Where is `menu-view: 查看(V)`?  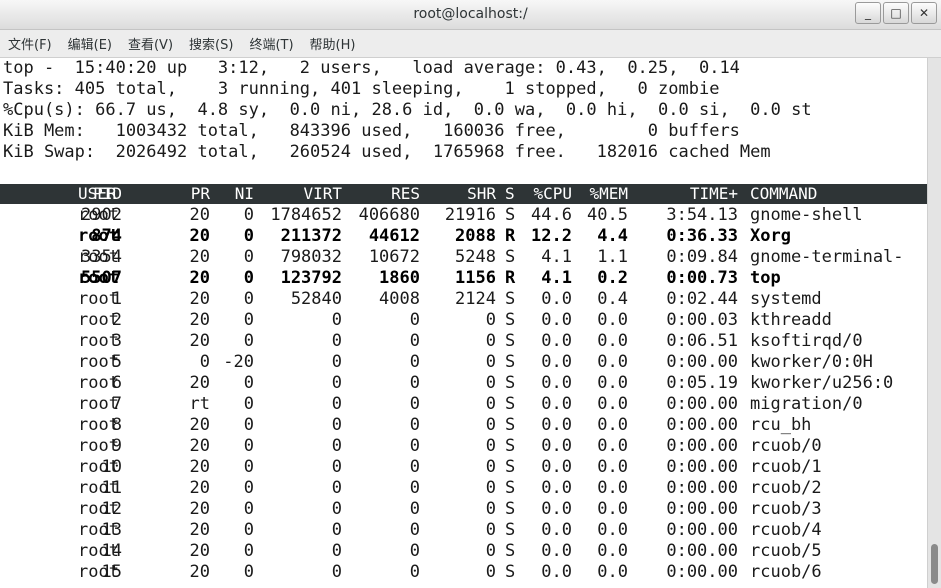 menu-view: 查看(V) is located at coordinates (150, 43).